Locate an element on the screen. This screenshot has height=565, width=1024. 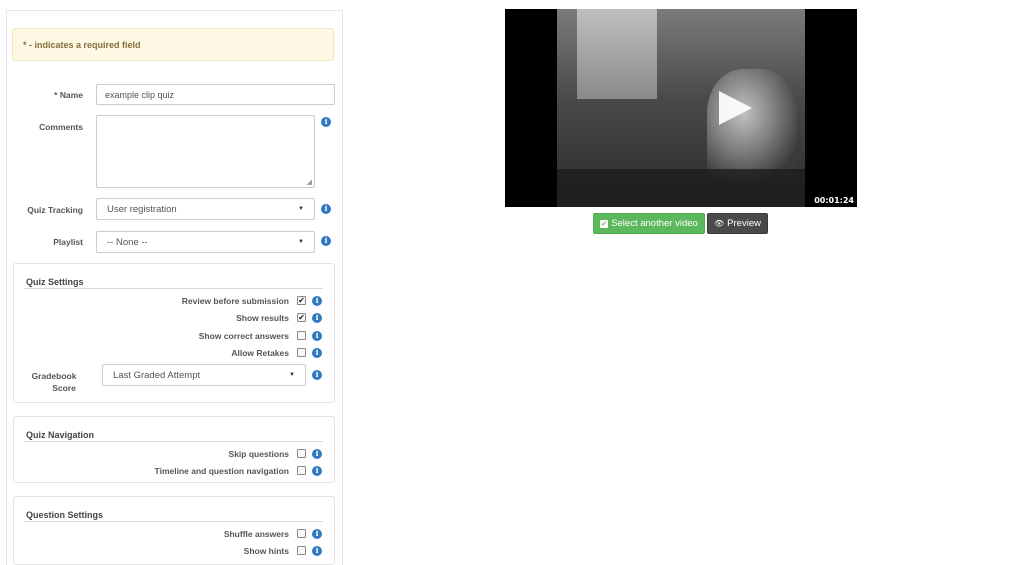
video-player: 00:01:24 is located at coordinates (681, 108).